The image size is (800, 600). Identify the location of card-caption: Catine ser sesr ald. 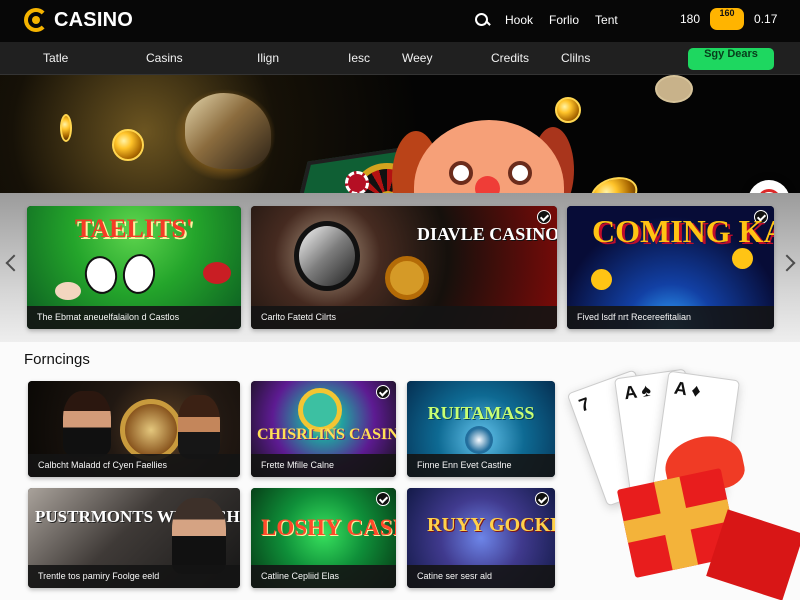
(481, 576).